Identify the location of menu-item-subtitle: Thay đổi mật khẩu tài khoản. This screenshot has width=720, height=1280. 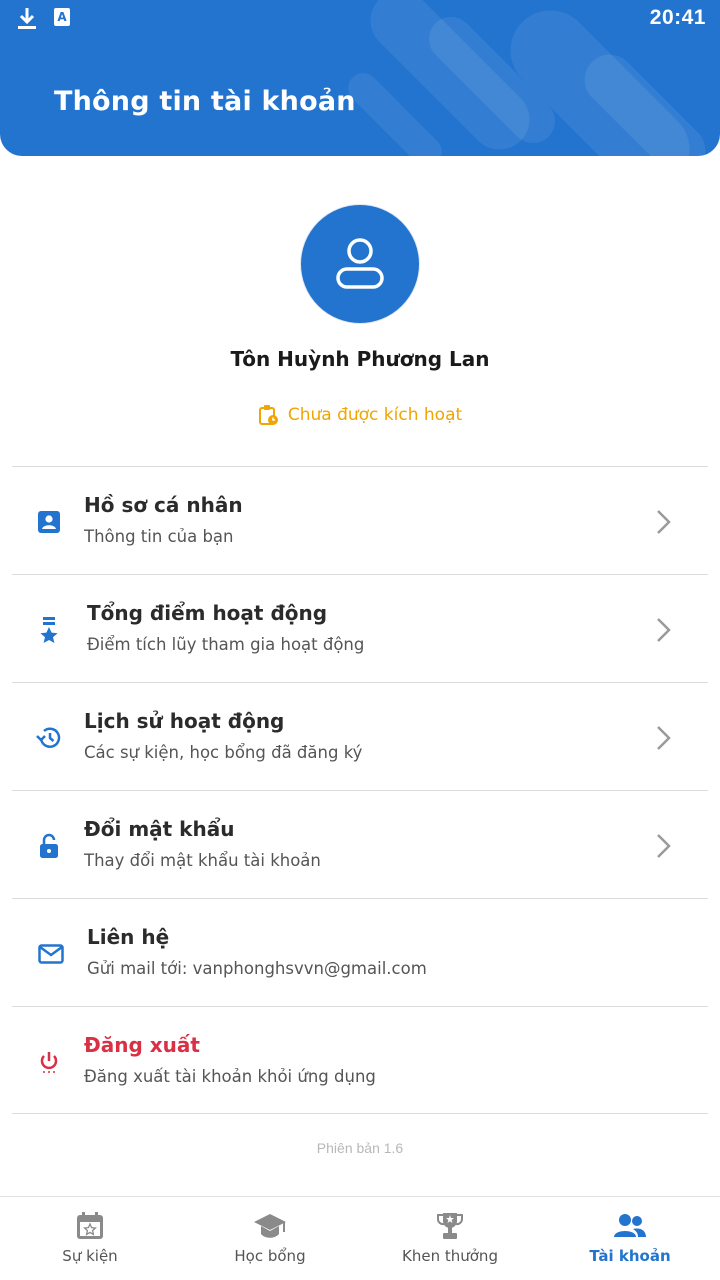
(202, 860).